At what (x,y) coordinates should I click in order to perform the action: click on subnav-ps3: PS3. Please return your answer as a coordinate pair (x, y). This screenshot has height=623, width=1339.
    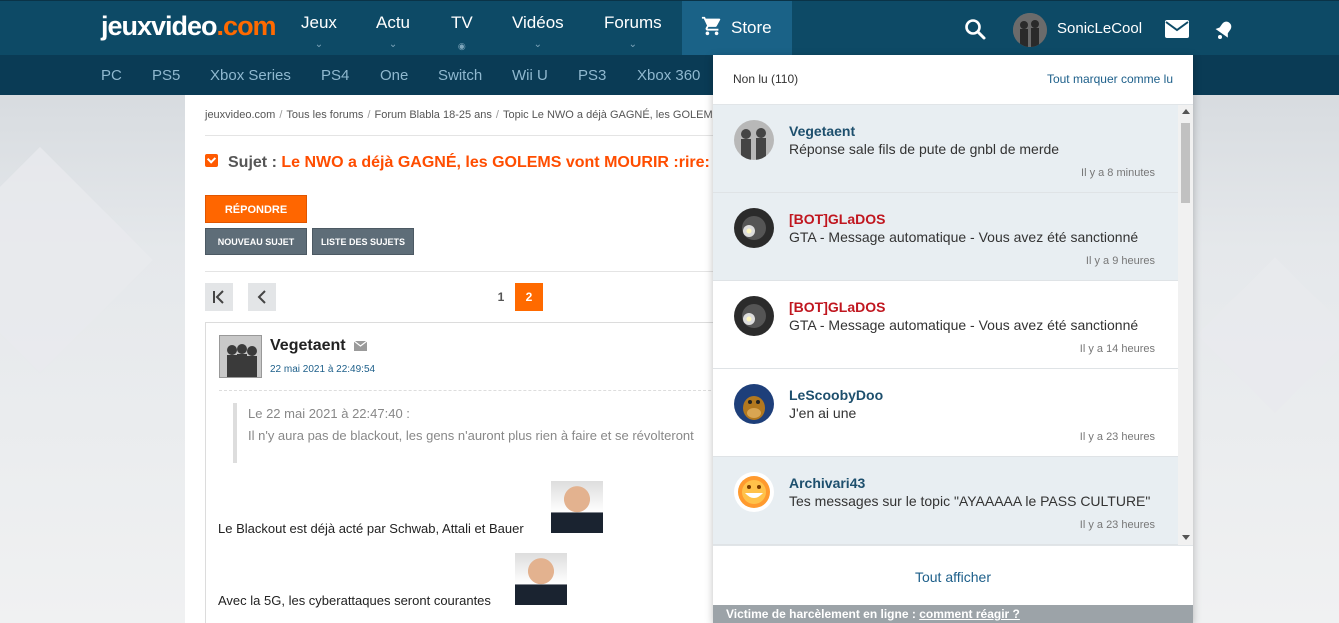
    Looking at the image, I should click on (592, 75).